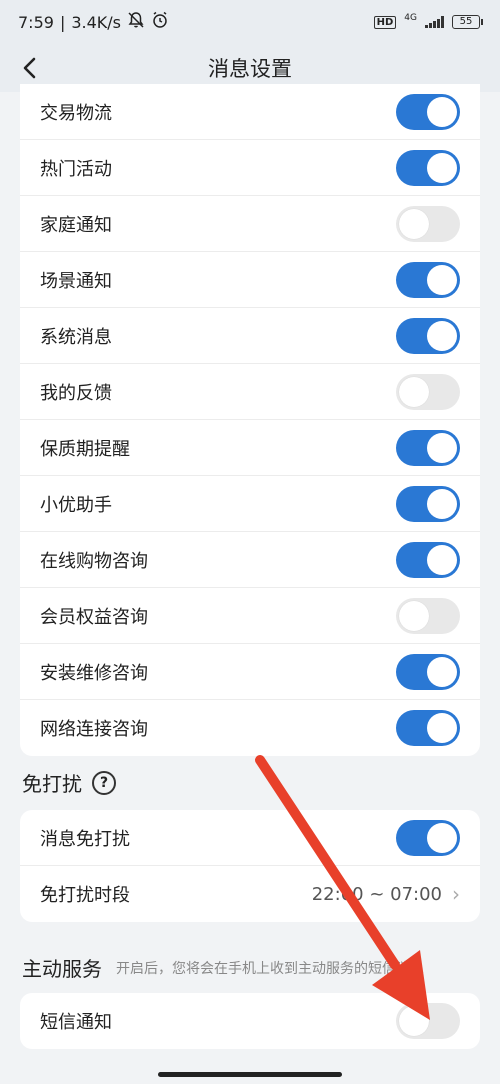 The image size is (500, 1084). What do you see at coordinates (76, 169) in the screenshot?
I see `notification-label: 热门活动` at bounding box center [76, 169].